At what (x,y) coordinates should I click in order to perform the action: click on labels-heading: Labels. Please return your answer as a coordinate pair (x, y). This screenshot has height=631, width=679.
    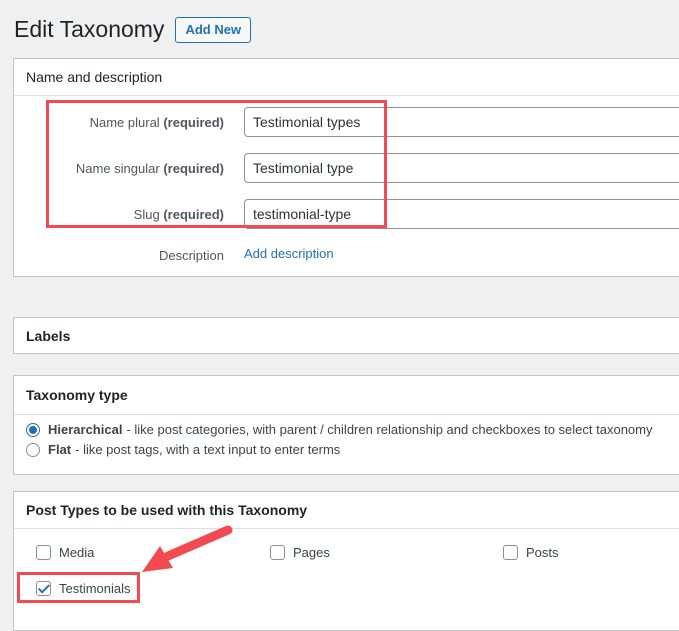
    Looking at the image, I should click on (346, 336).